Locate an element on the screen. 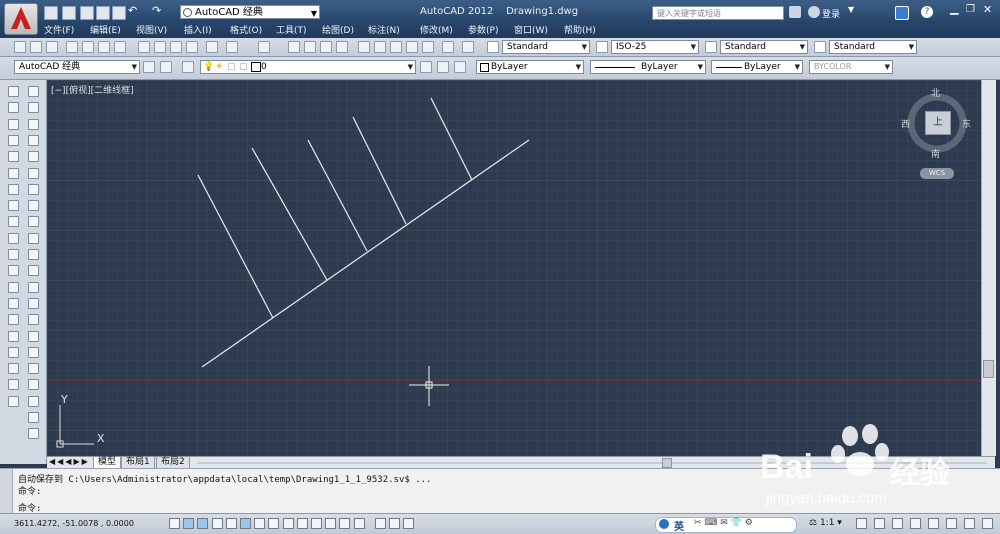  viewcube-west: 西 is located at coordinates (905, 123).